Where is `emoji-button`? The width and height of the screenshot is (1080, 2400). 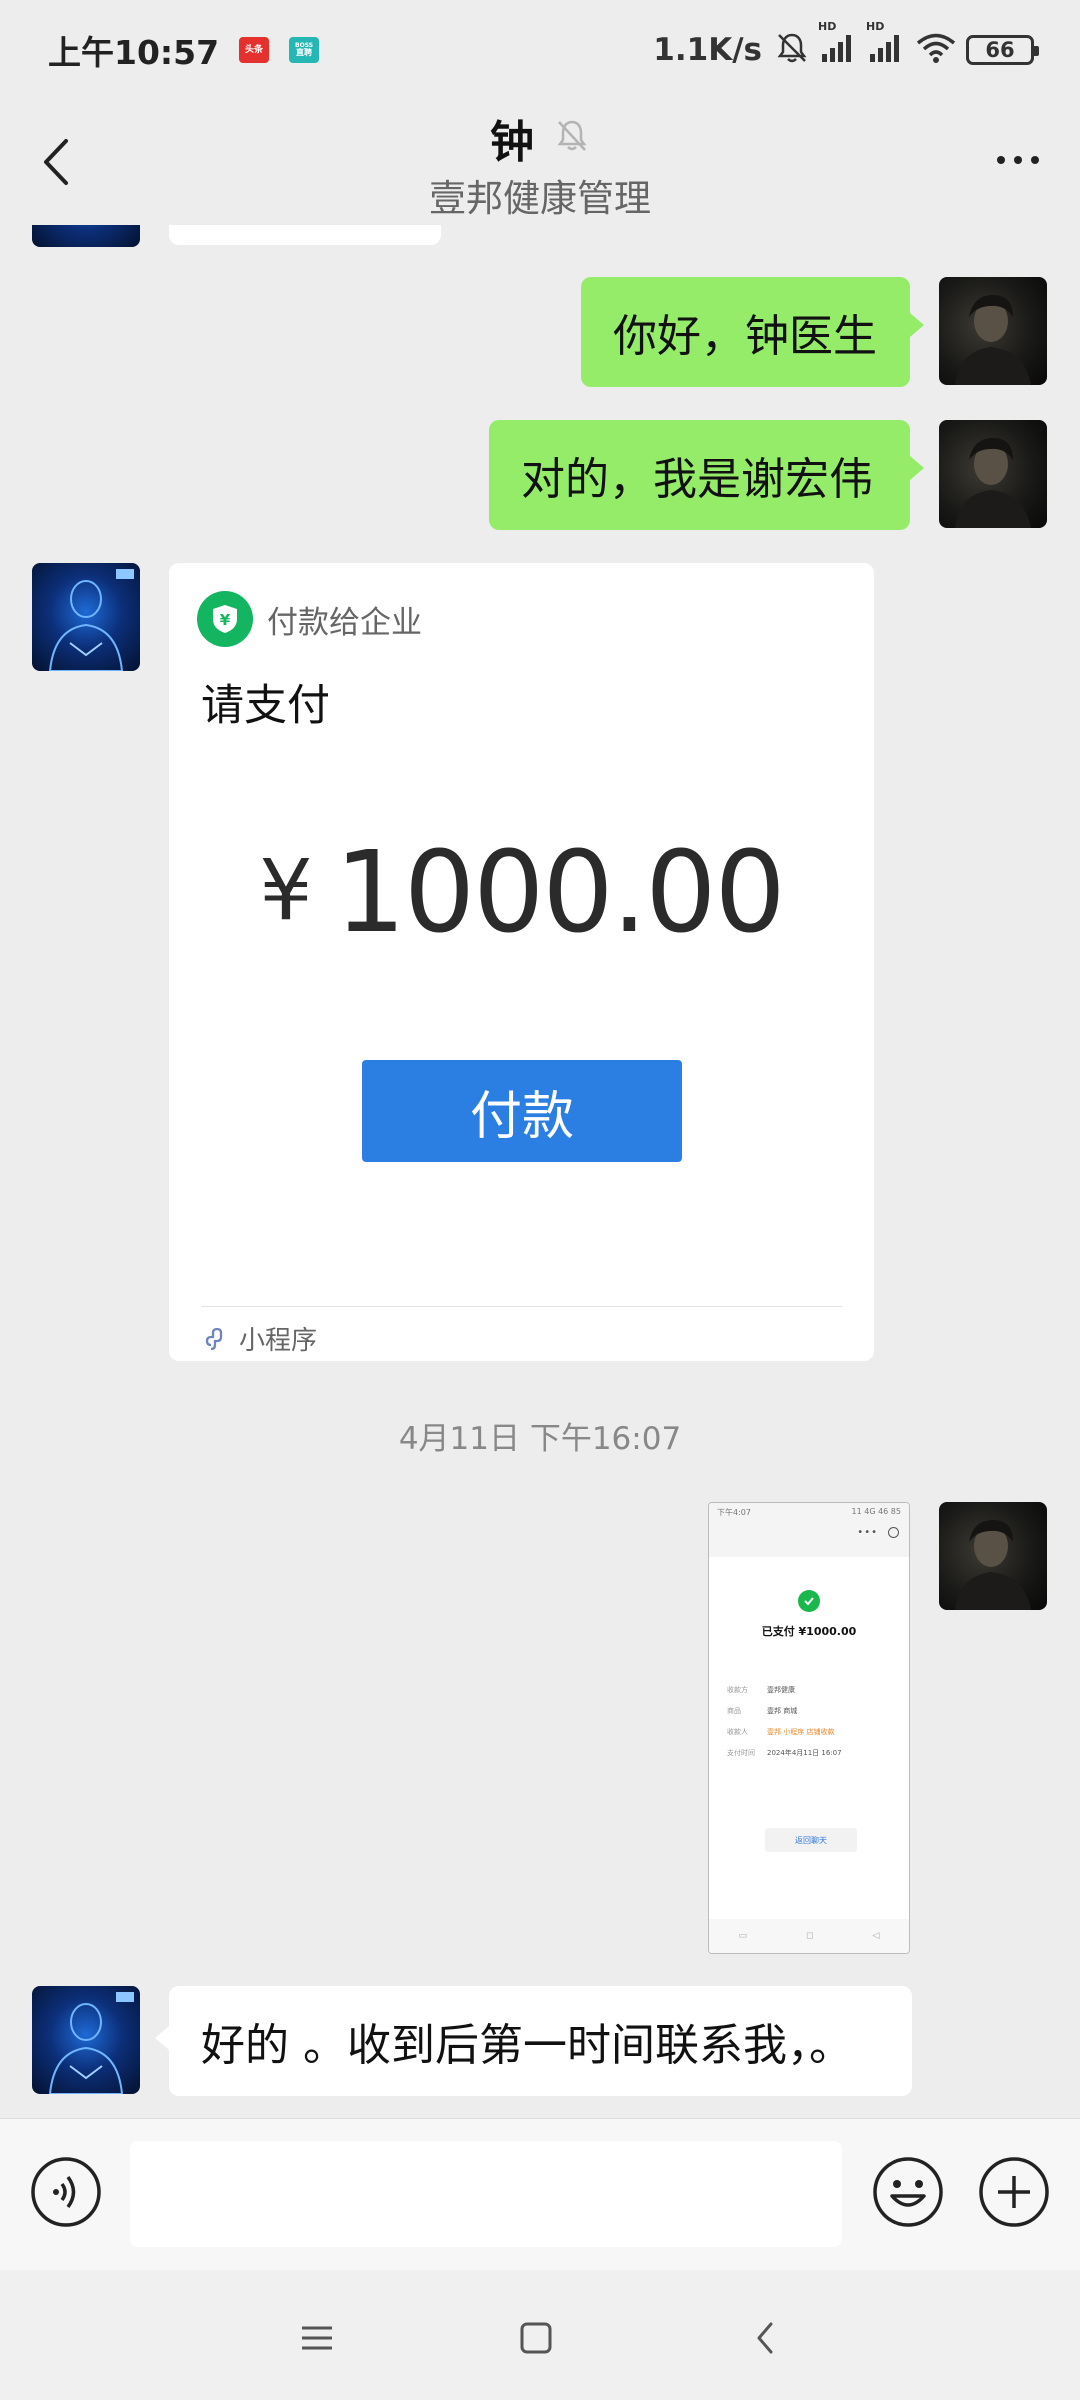 emoji-button is located at coordinates (908, 2192).